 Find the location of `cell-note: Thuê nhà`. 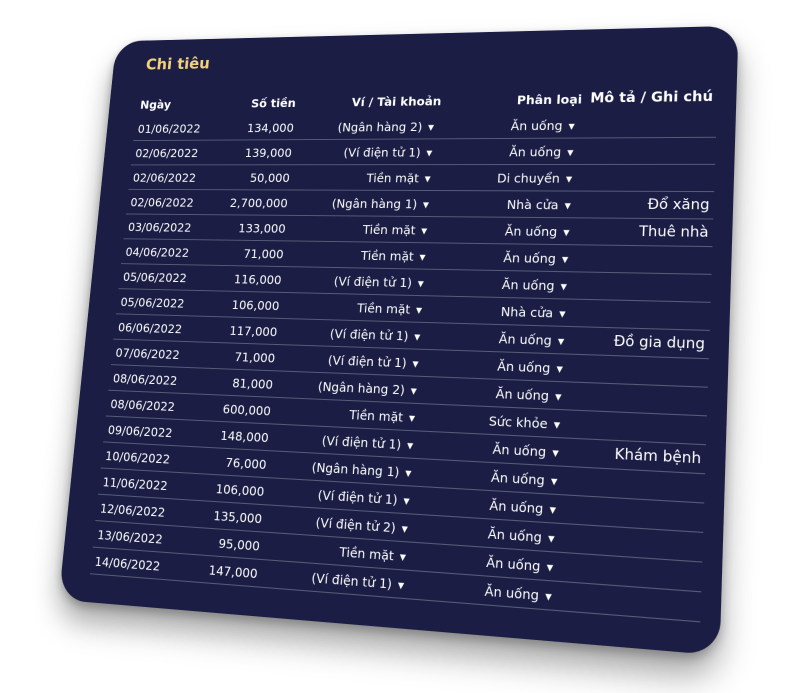

cell-note: Thuê nhà is located at coordinates (646, 232).